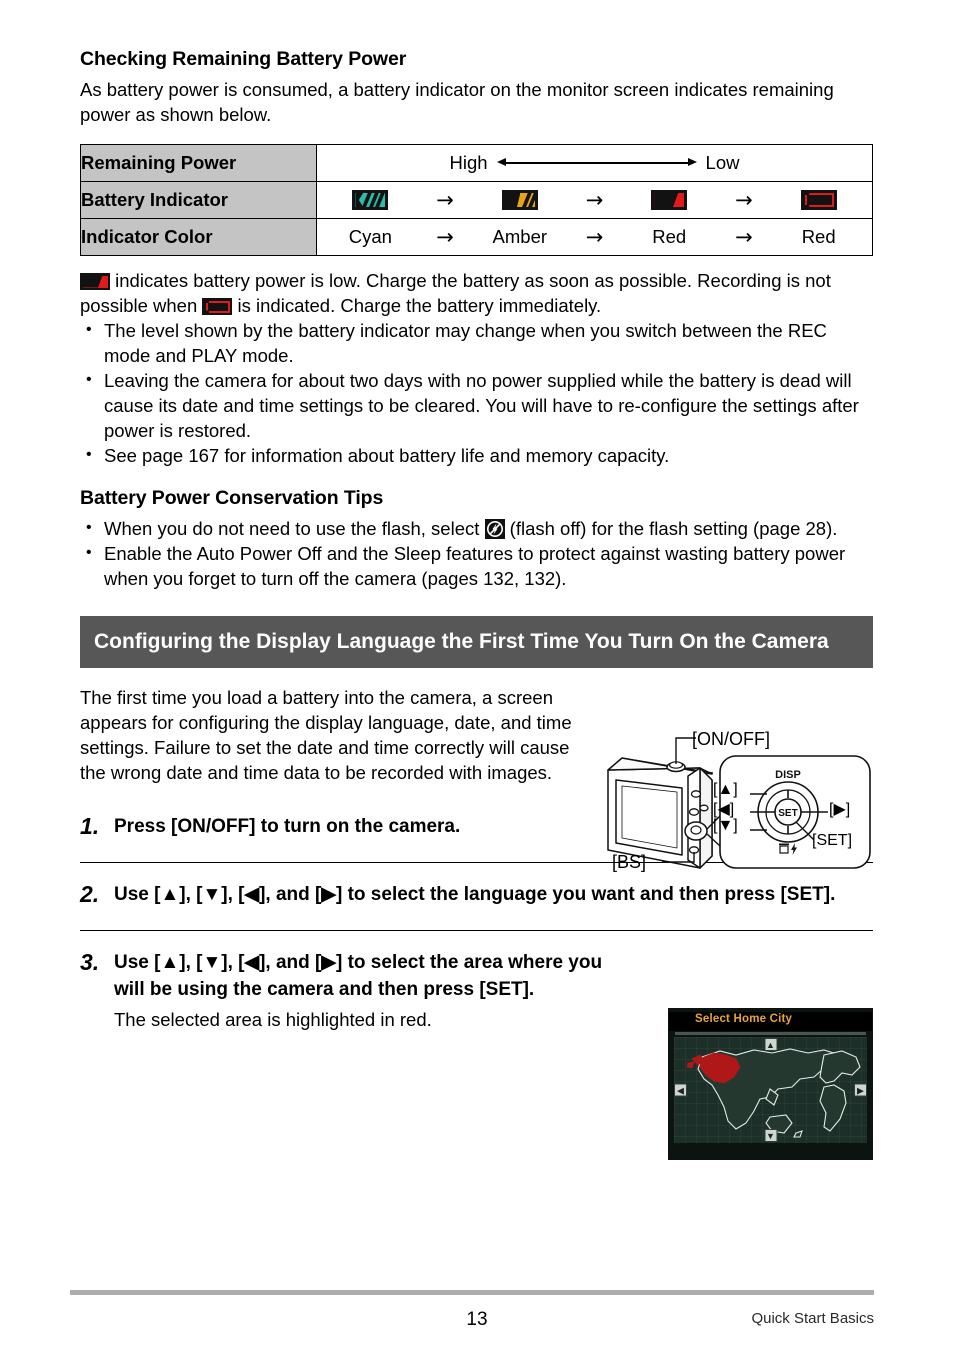 This screenshot has height=1357, width=954. I want to click on label-low: Low, so click(722, 162).